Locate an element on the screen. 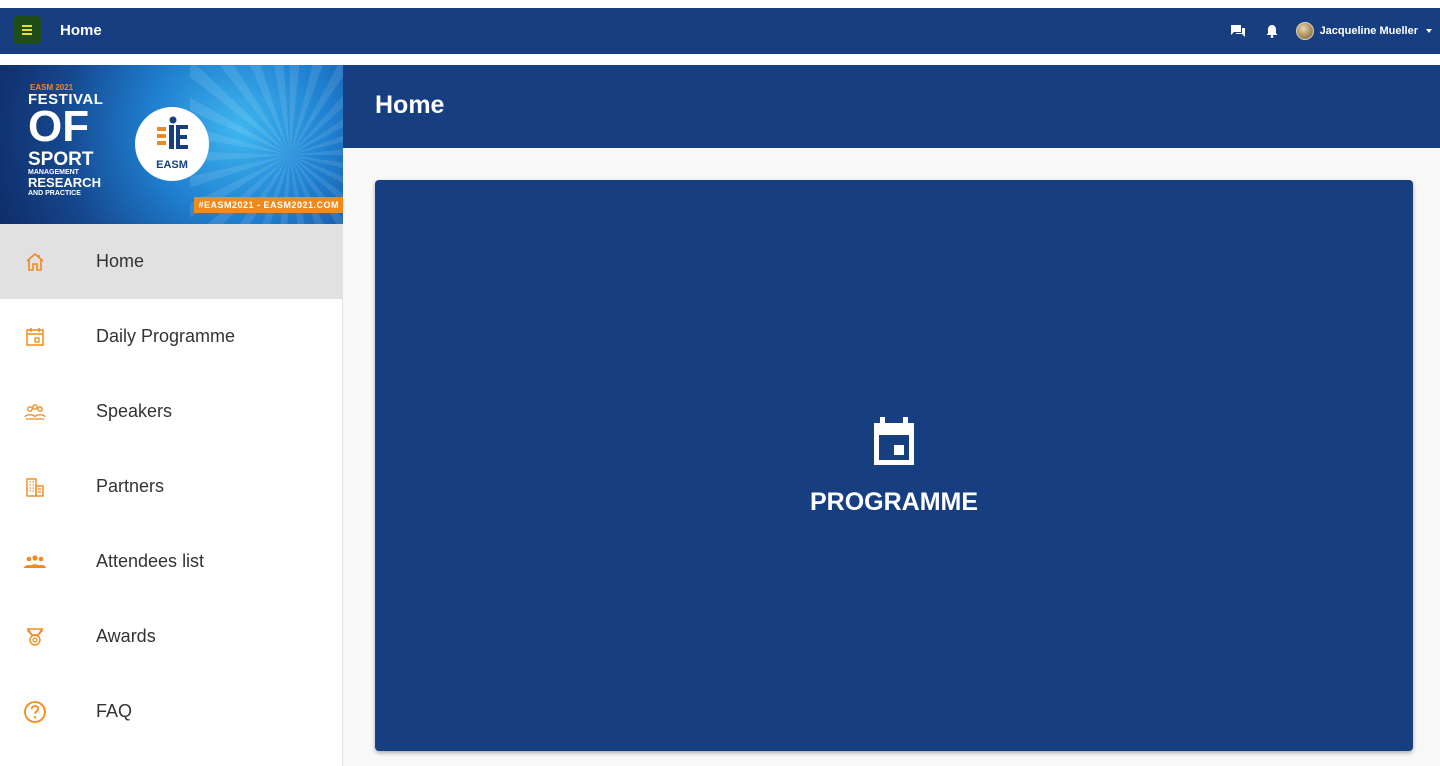  topbar-actions: Jacqueline Mueller is located at coordinates (1330, 31).